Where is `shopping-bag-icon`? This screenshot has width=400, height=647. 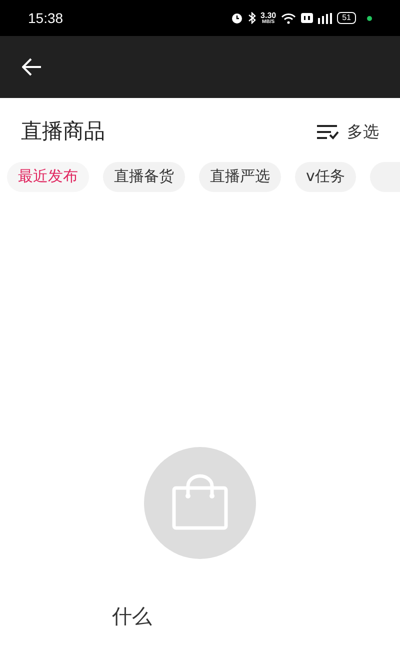
shopping-bag-icon is located at coordinates (200, 503).